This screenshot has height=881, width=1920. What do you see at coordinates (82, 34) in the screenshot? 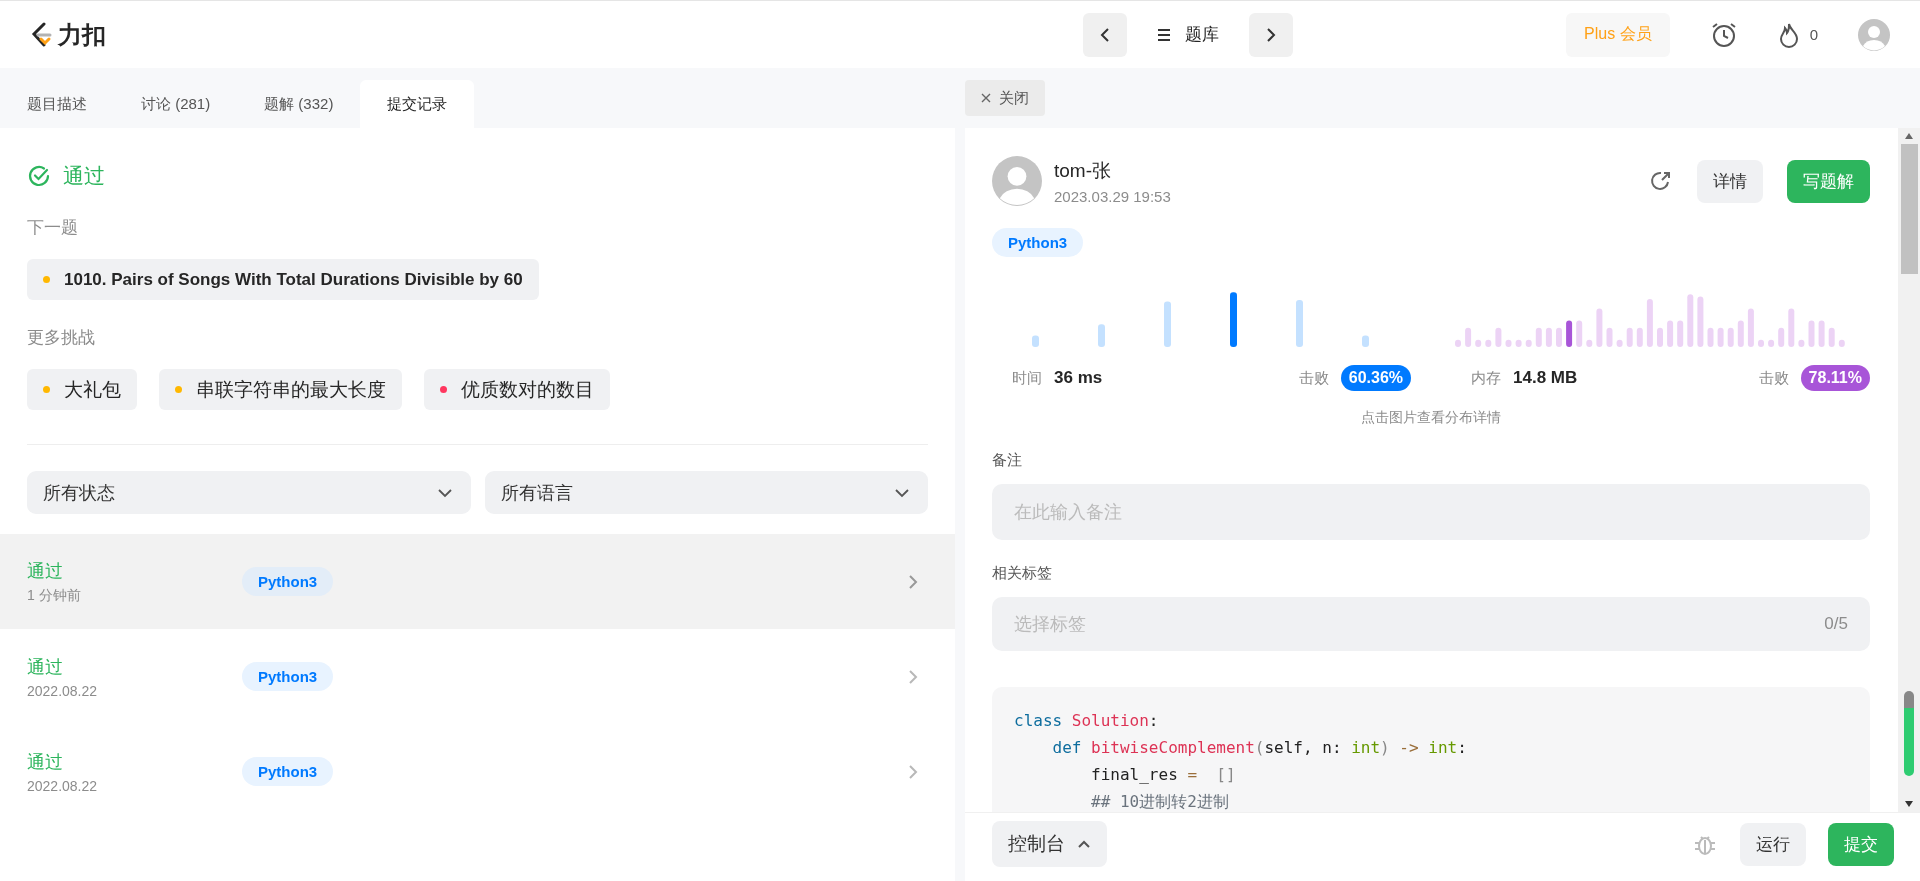
I see `logo-text: 力扣` at bounding box center [82, 34].